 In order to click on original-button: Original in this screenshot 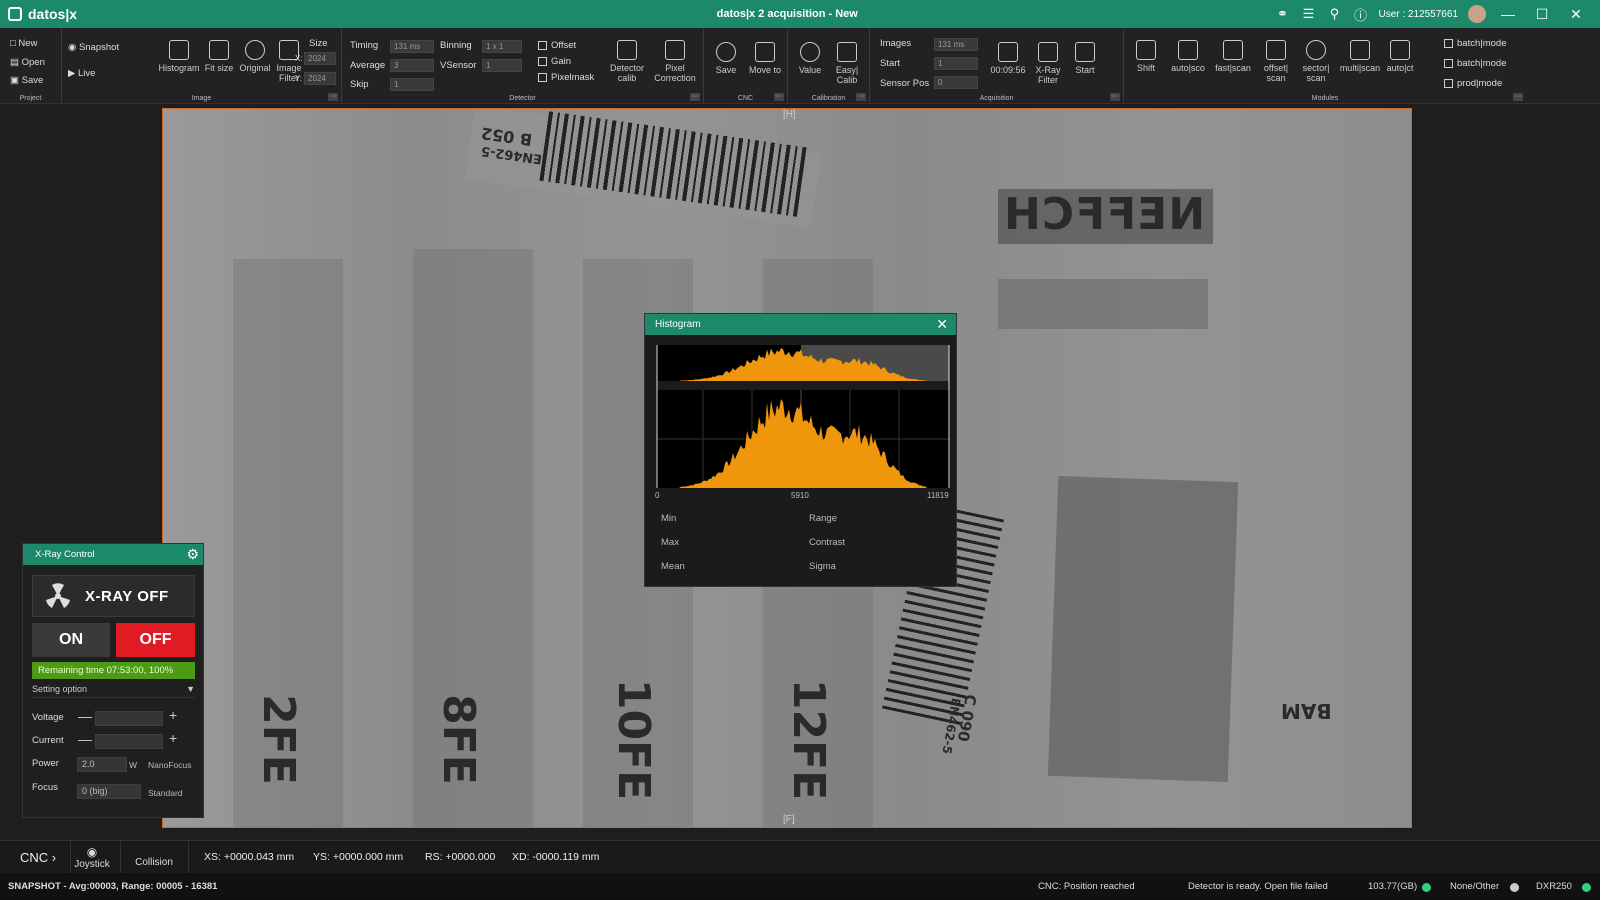, I will do `click(255, 56)`.